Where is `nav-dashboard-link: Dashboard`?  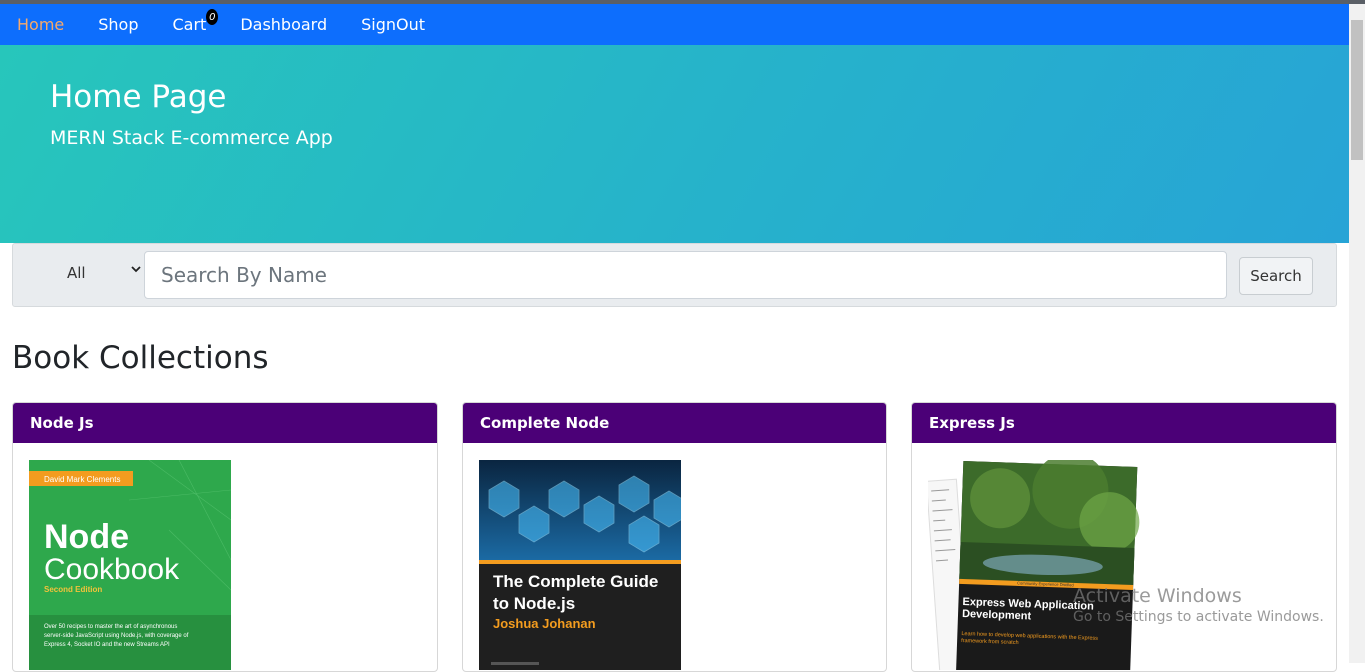
nav-dashboard-link: Dashboard is located at coordinates (283, 24).